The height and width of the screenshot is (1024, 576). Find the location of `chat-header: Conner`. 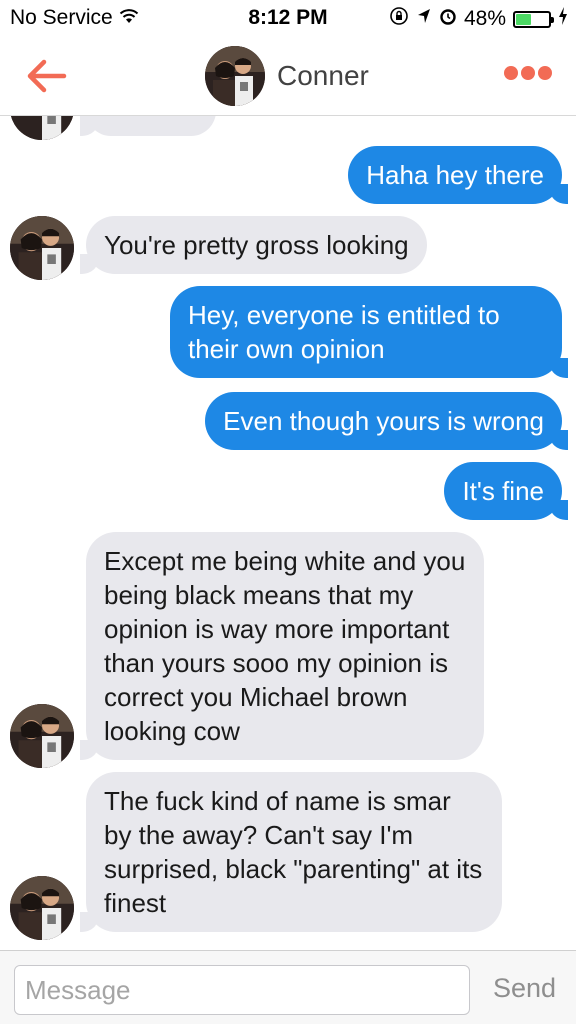

chat-header: Conner is located at coordinates (288, 76).